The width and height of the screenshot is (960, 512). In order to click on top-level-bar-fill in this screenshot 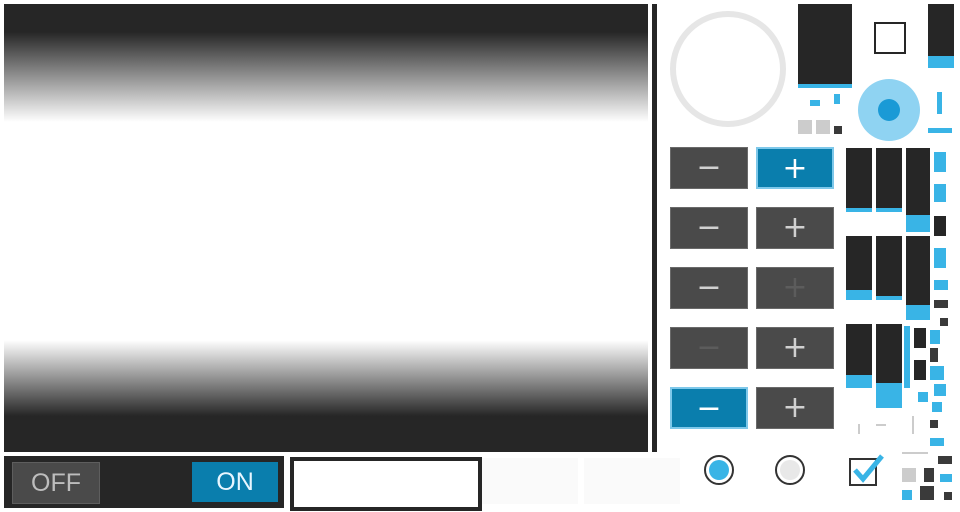, I will do `click(825, 86)`.